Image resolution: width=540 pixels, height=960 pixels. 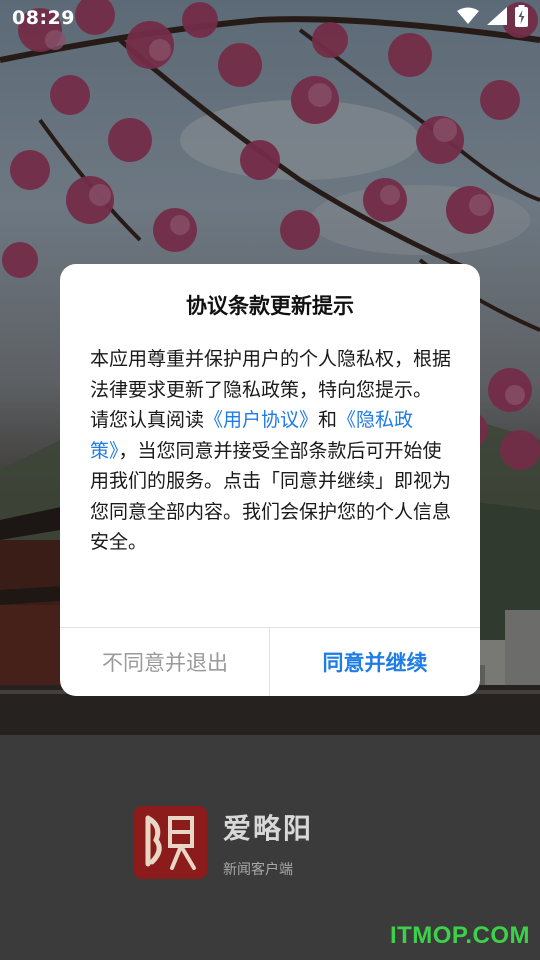 What do you see at coordinates (268, 828) in the screenshot?
I see `brand-name: 爱略阳` at bounding box center [268, 828].